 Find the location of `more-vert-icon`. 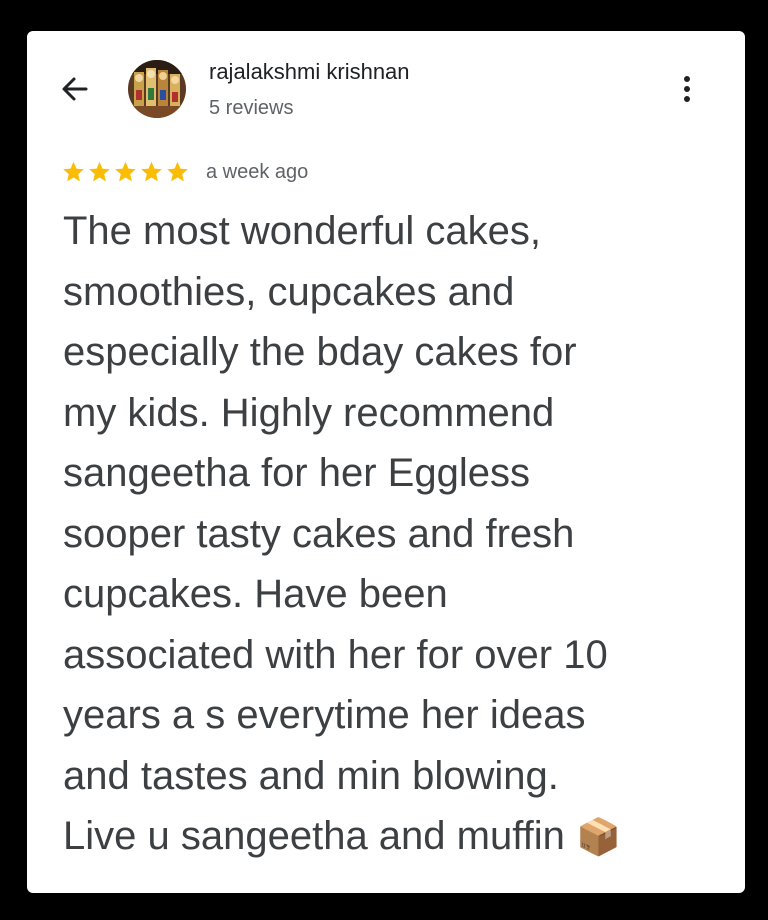

more-vert-icon is located at coordinates (687, 89).